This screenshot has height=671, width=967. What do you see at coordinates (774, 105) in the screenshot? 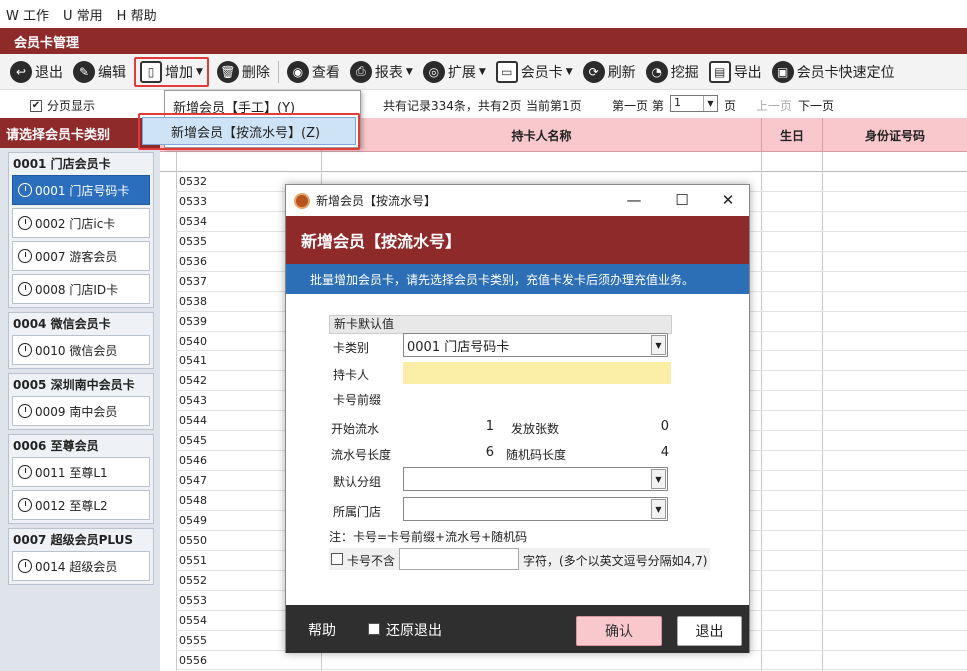
I see `prev-page-link: 上一页` at bounding box center [774, 105].